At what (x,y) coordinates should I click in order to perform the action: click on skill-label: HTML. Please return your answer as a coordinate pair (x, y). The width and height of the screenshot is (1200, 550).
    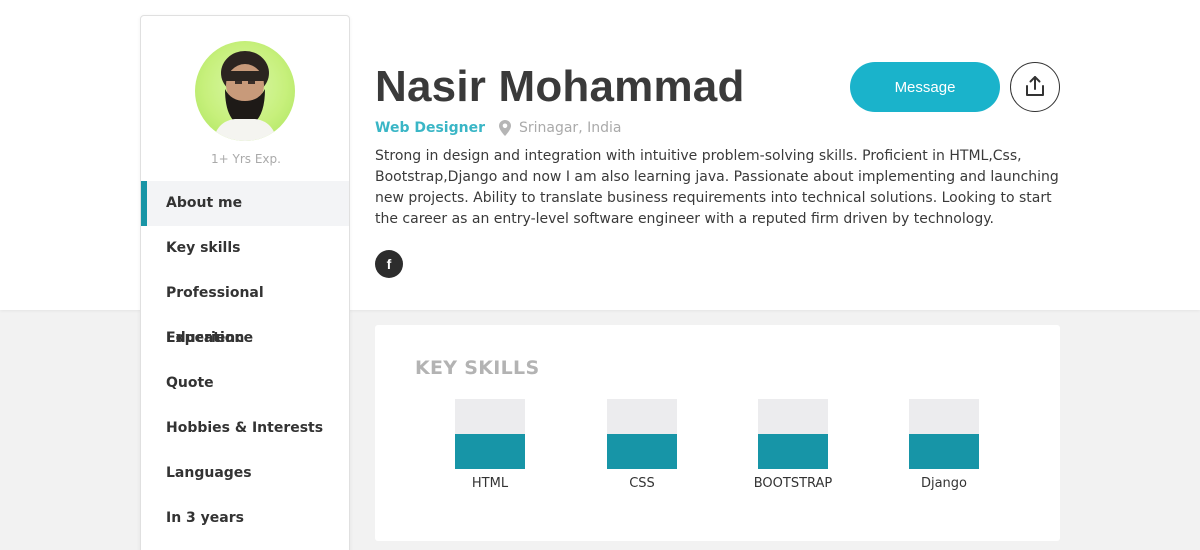
    Looking at the image, I should click on (490, 483).